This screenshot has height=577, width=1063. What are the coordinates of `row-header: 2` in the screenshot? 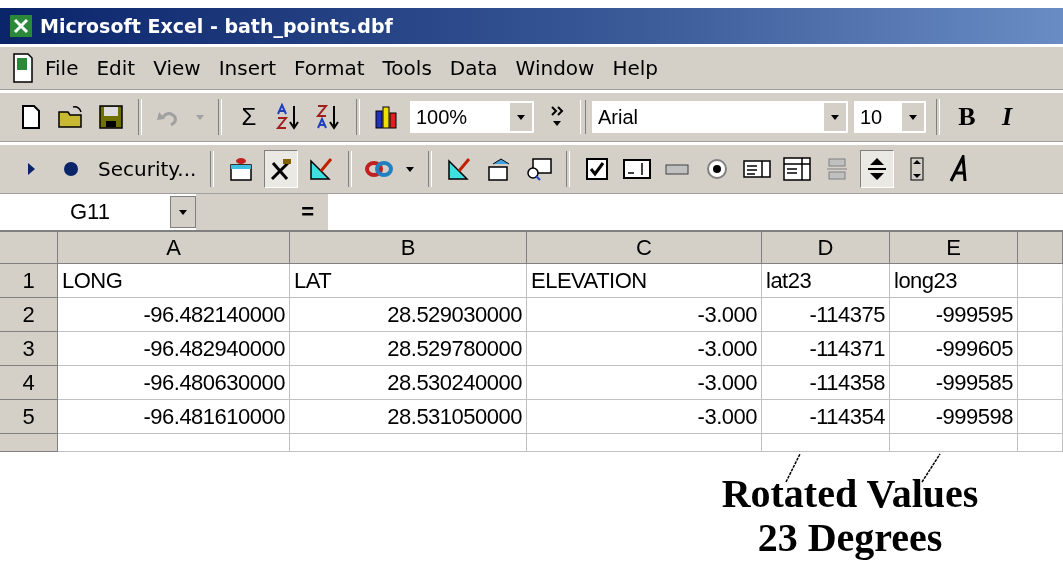 It's located at (29, 315).